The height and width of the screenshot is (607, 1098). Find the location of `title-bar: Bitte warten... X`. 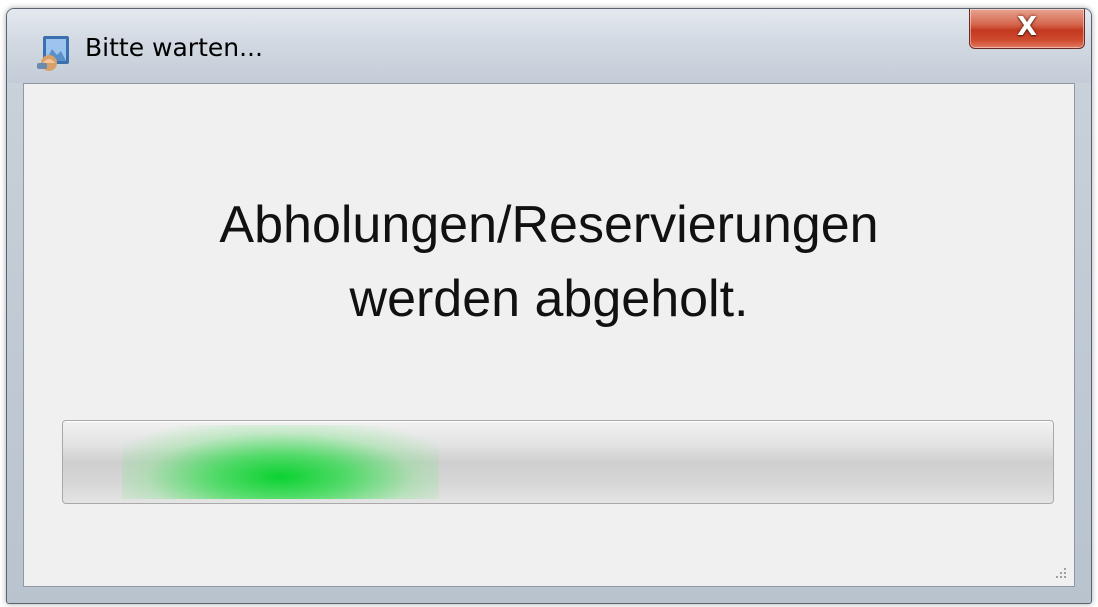

title-bar: Bitte warten... X is located at coordinates (549, 46).